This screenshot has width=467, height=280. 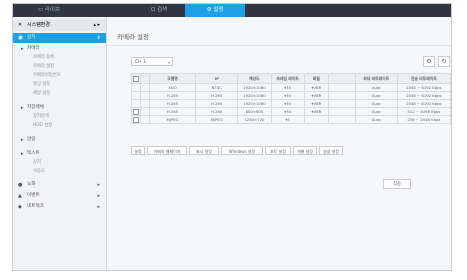 I want to click on display-settings-button: 표시 설정, so click(x=204, y=150).